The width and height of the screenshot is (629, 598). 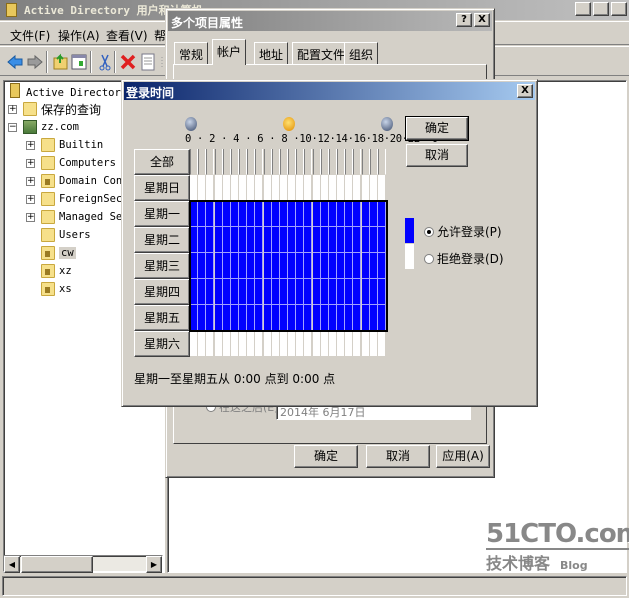 I want to click on day-row-button: 星期一, so click(x=162, y=214).